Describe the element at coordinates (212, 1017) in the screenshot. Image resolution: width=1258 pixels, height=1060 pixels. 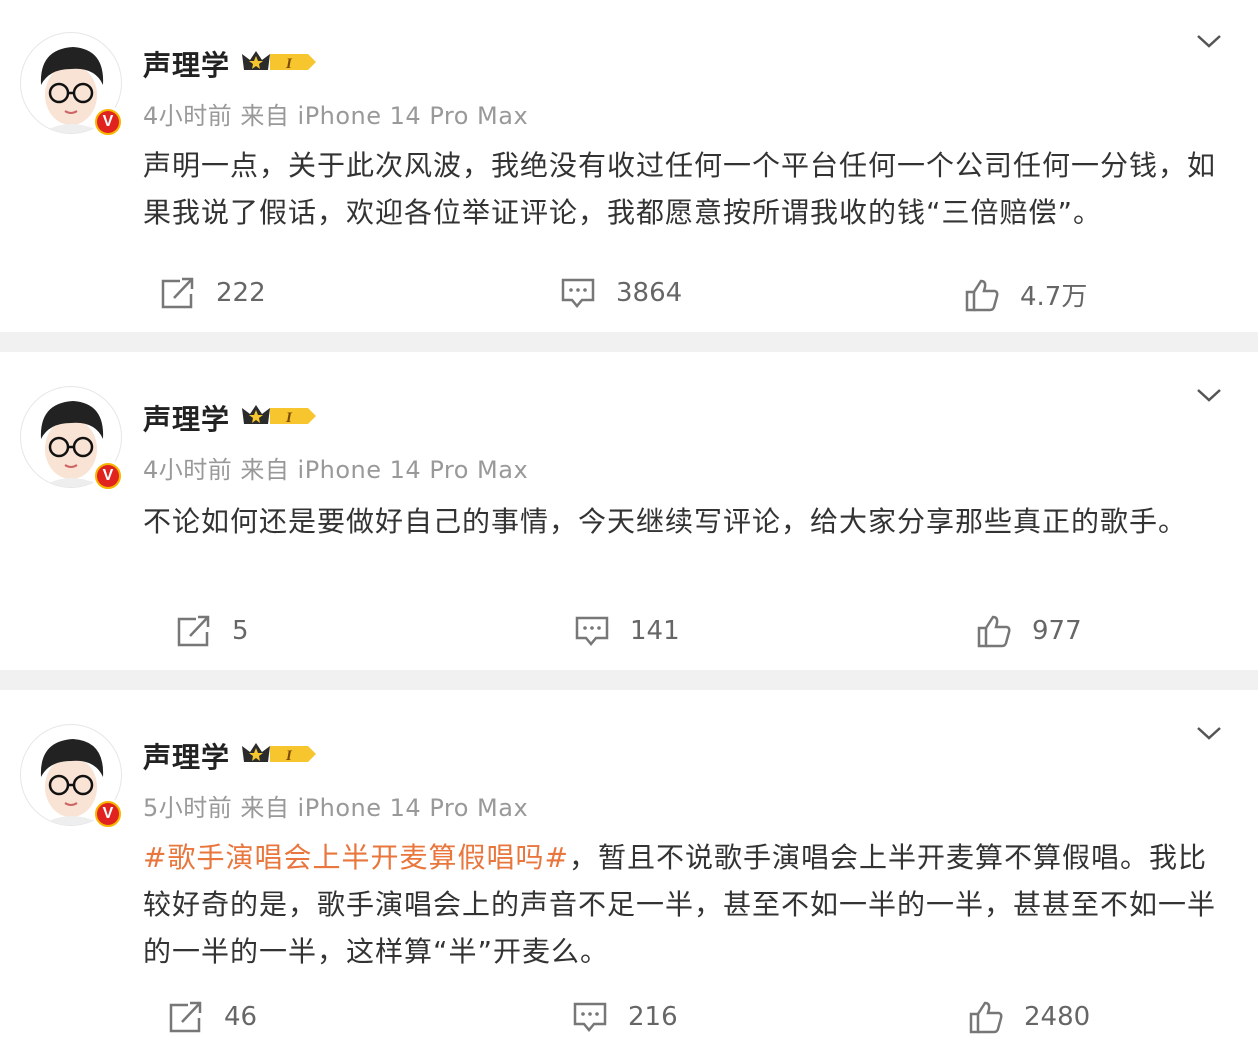
I see `repost-button: 46` at that location.